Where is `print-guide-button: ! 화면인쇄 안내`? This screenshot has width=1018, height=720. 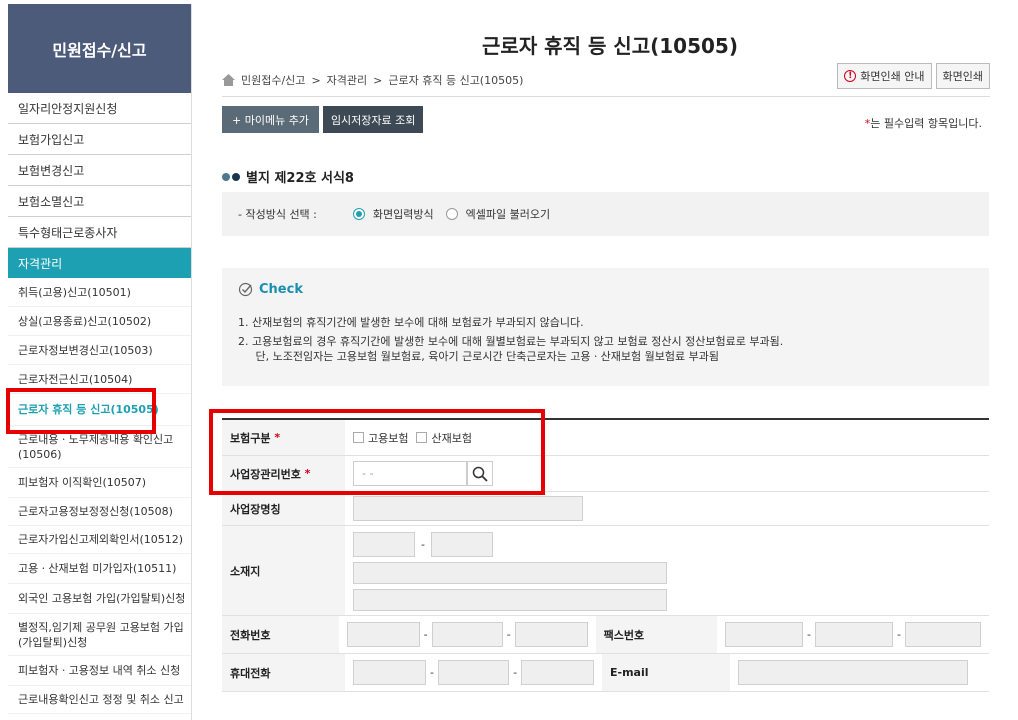
print-guide-button: ! 화면인쇄 안내 is located at coordinates (884, 76).